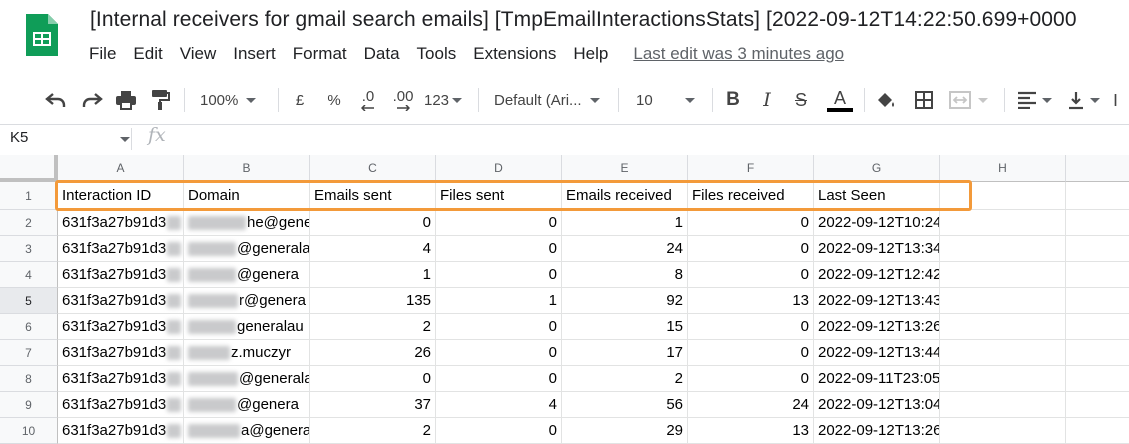 The width and height of the screenshot is (1129, 444). I want to click on row-header-10: 10, so click(29, 431).